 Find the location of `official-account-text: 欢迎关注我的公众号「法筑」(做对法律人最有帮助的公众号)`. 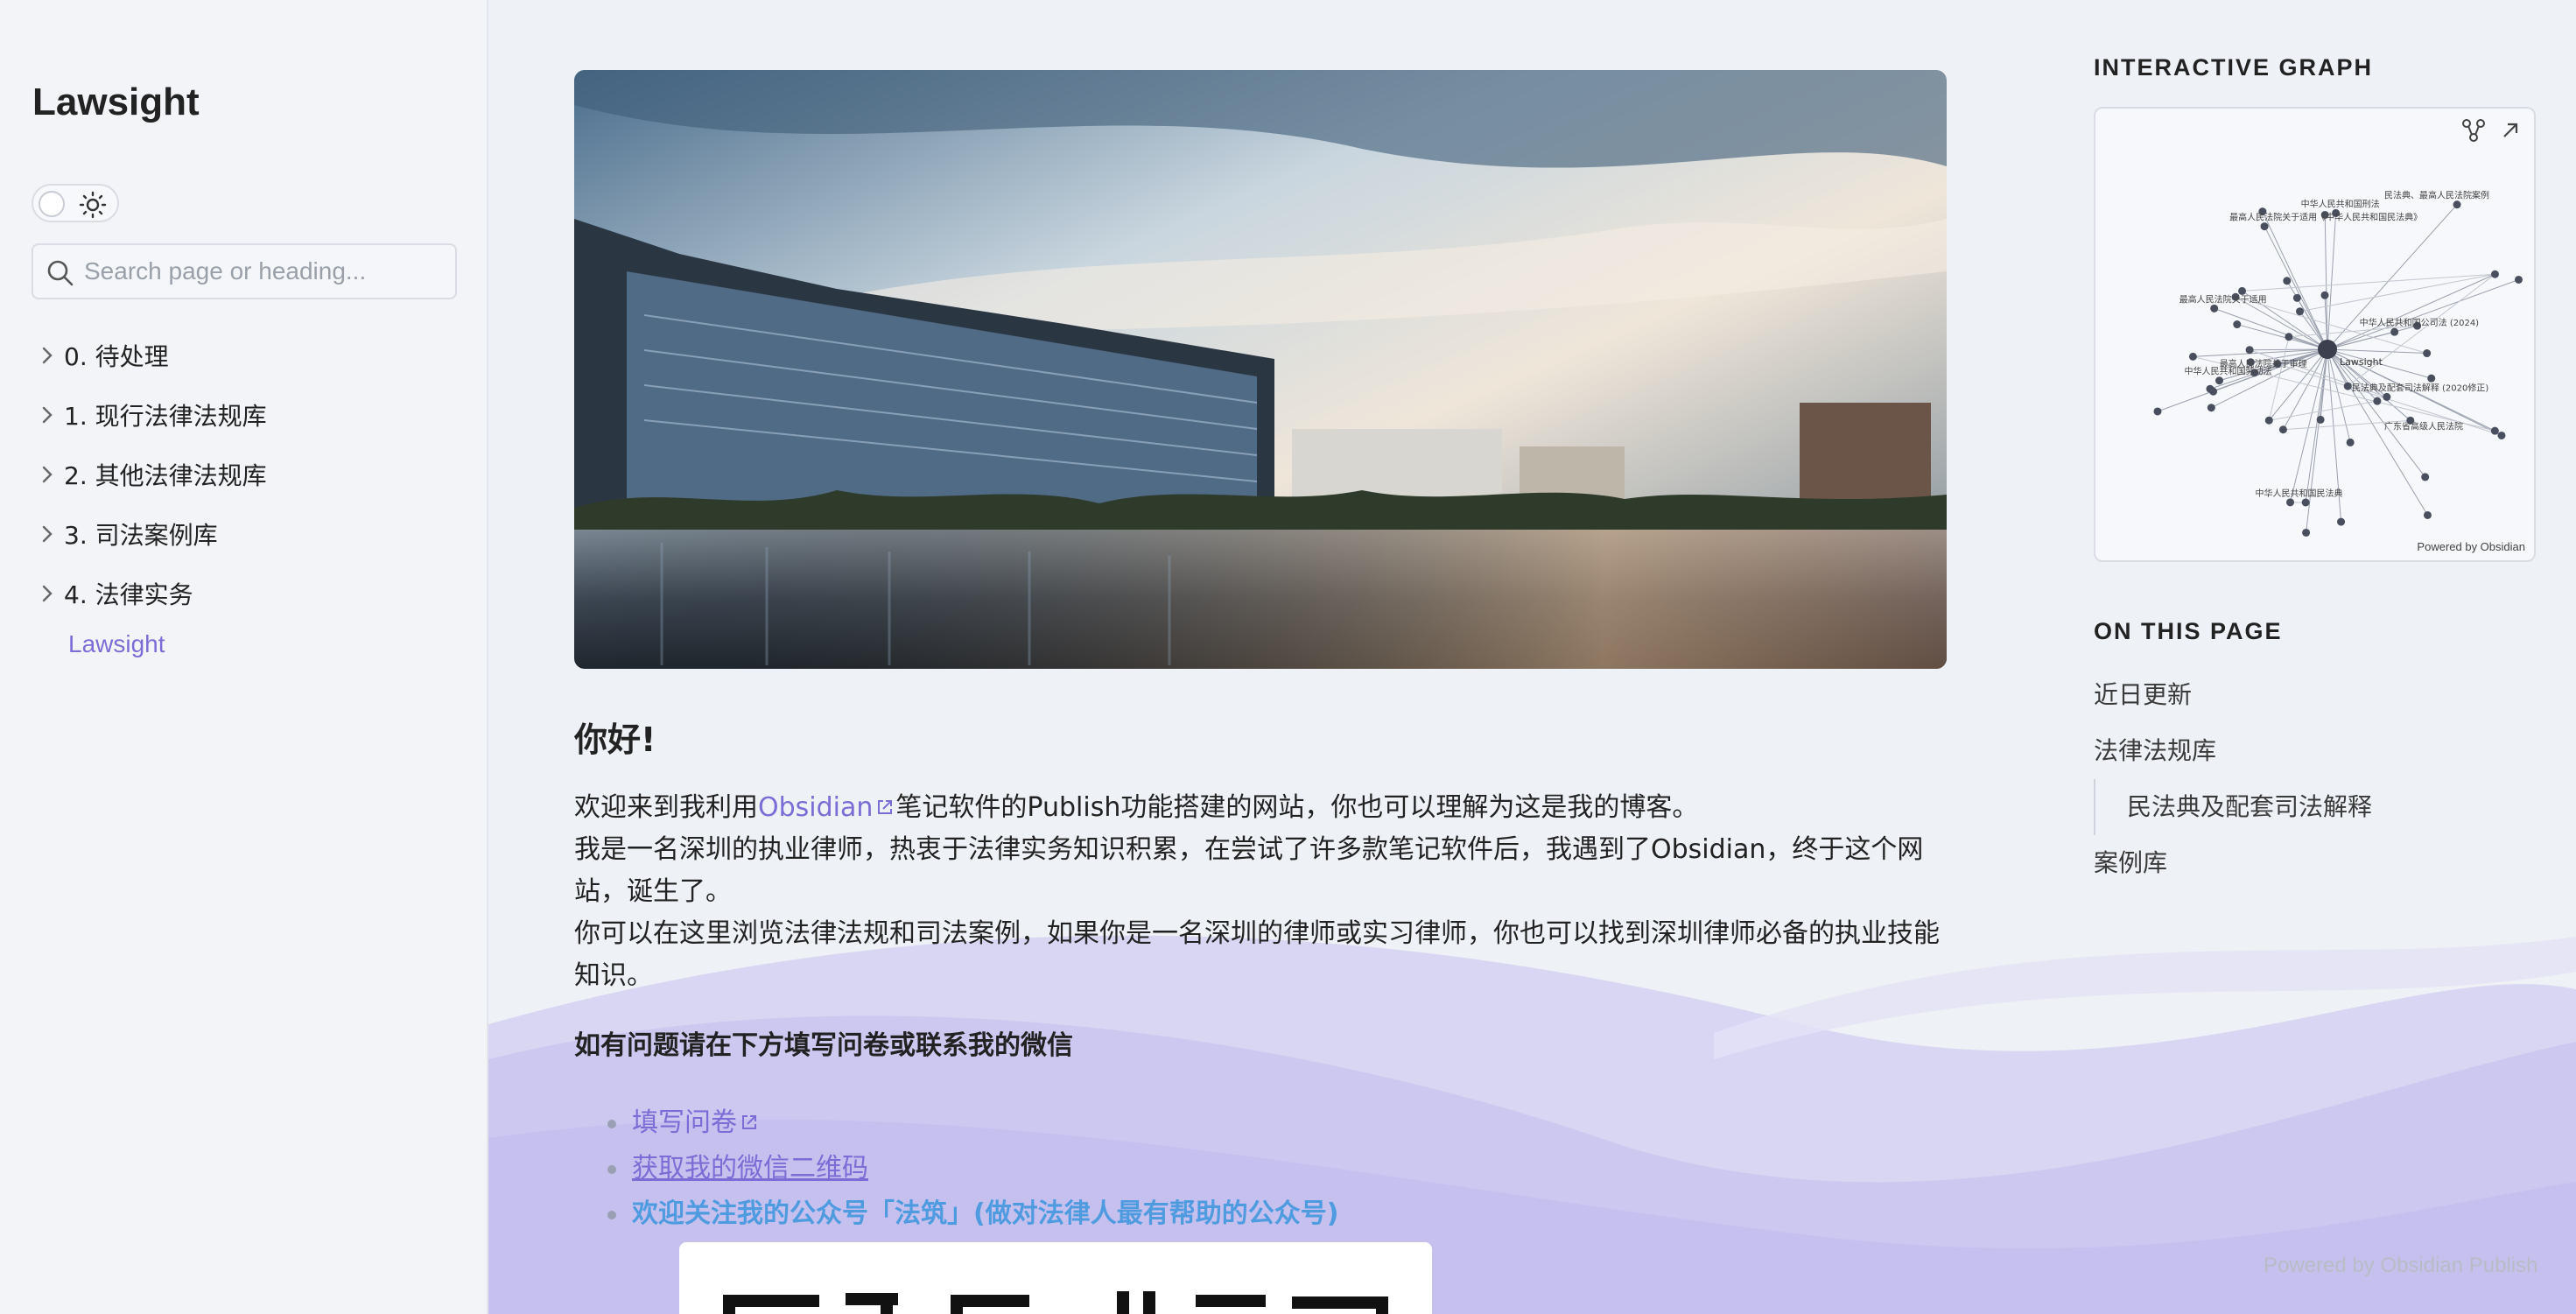

official-account-text: 欢迎关注我的公众号「法筑」(做对法律人最有帮助的公众号) is located at coordinates (986, 1213).